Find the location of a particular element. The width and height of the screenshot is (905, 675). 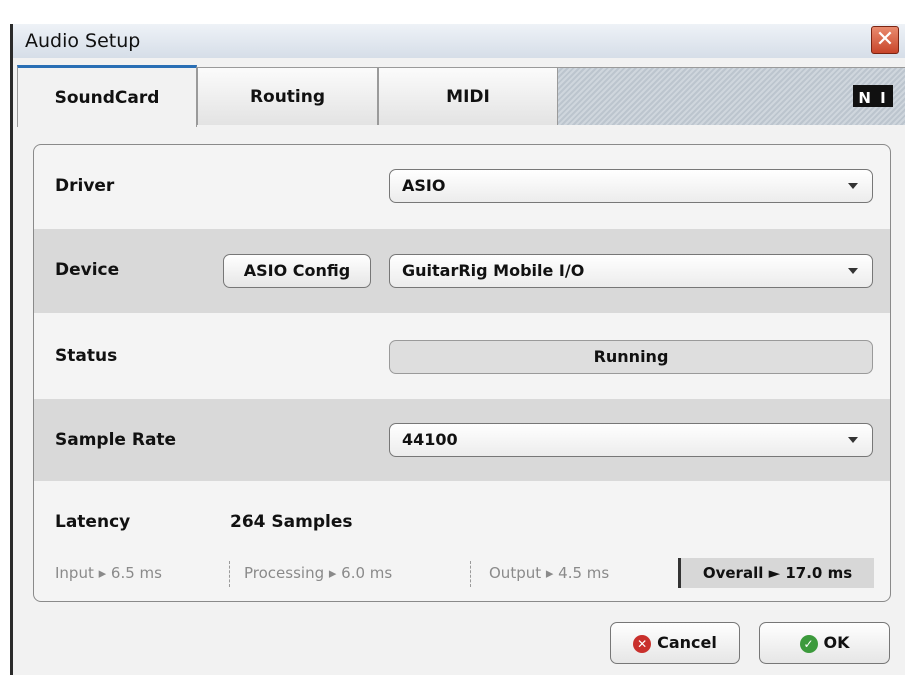

cancel-icon: ✕ is located at coordinates (642, 643).